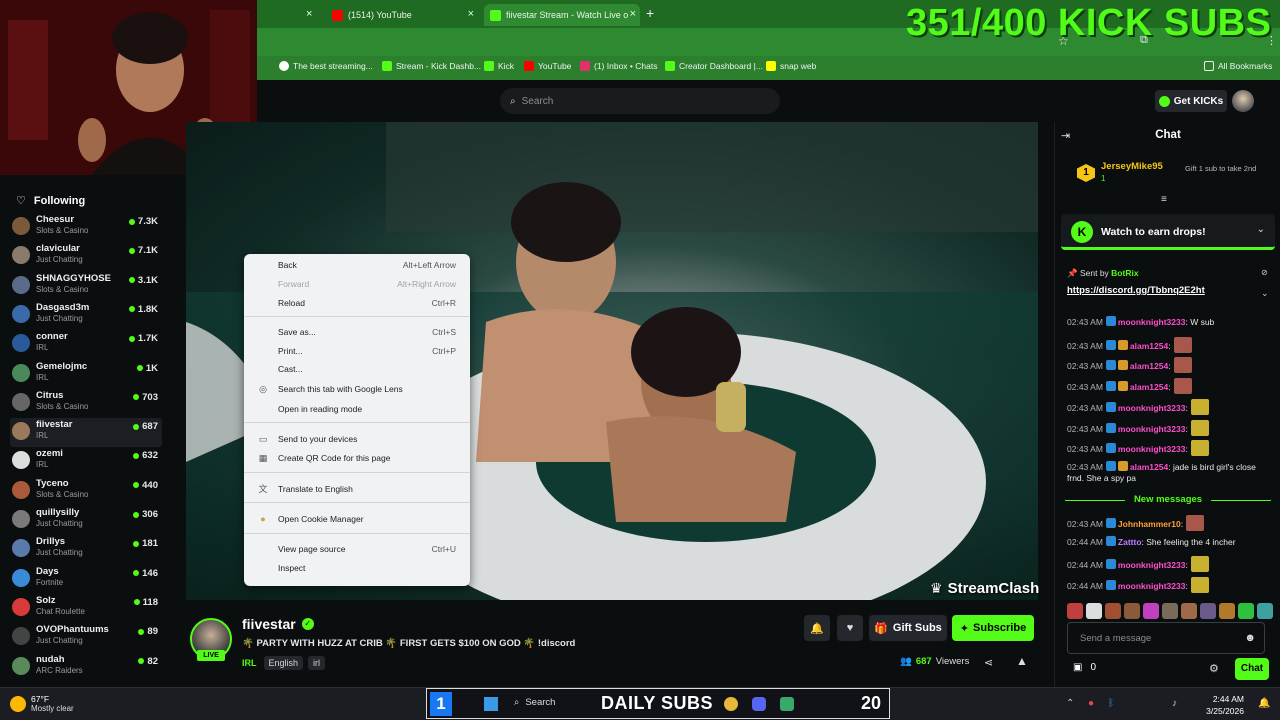 The image size is (1280, 720). Describe the element at coordinates (283, 663) in the screenshot. I see `tag-language: English` at that location.